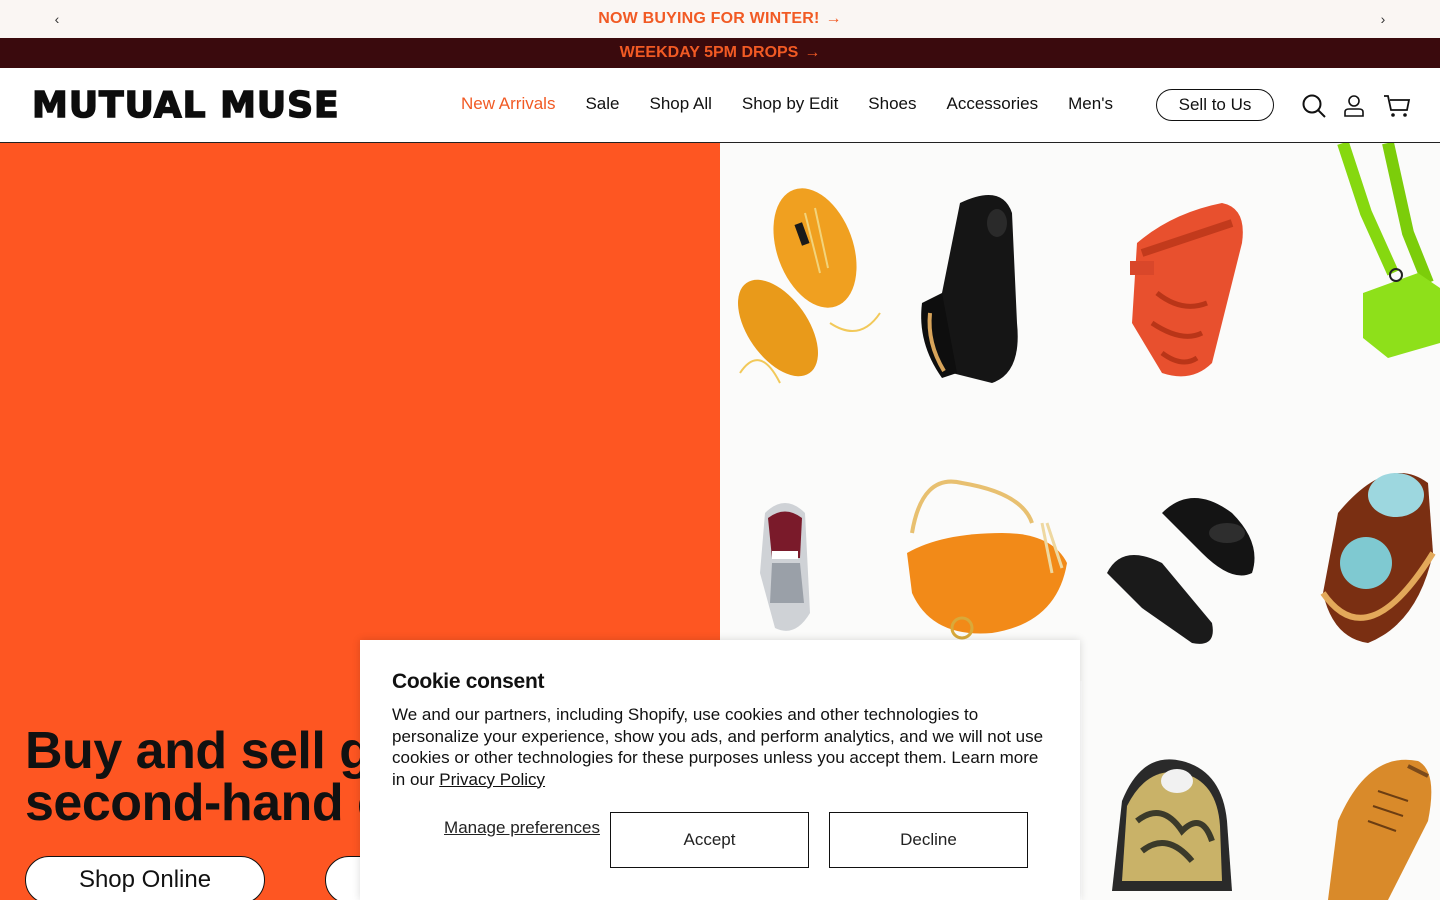 This screenshot has width=1440, height=900. Describe the element at coordinates (709, 840) in the screenshot. I see `accept-button: Accept` at that location.